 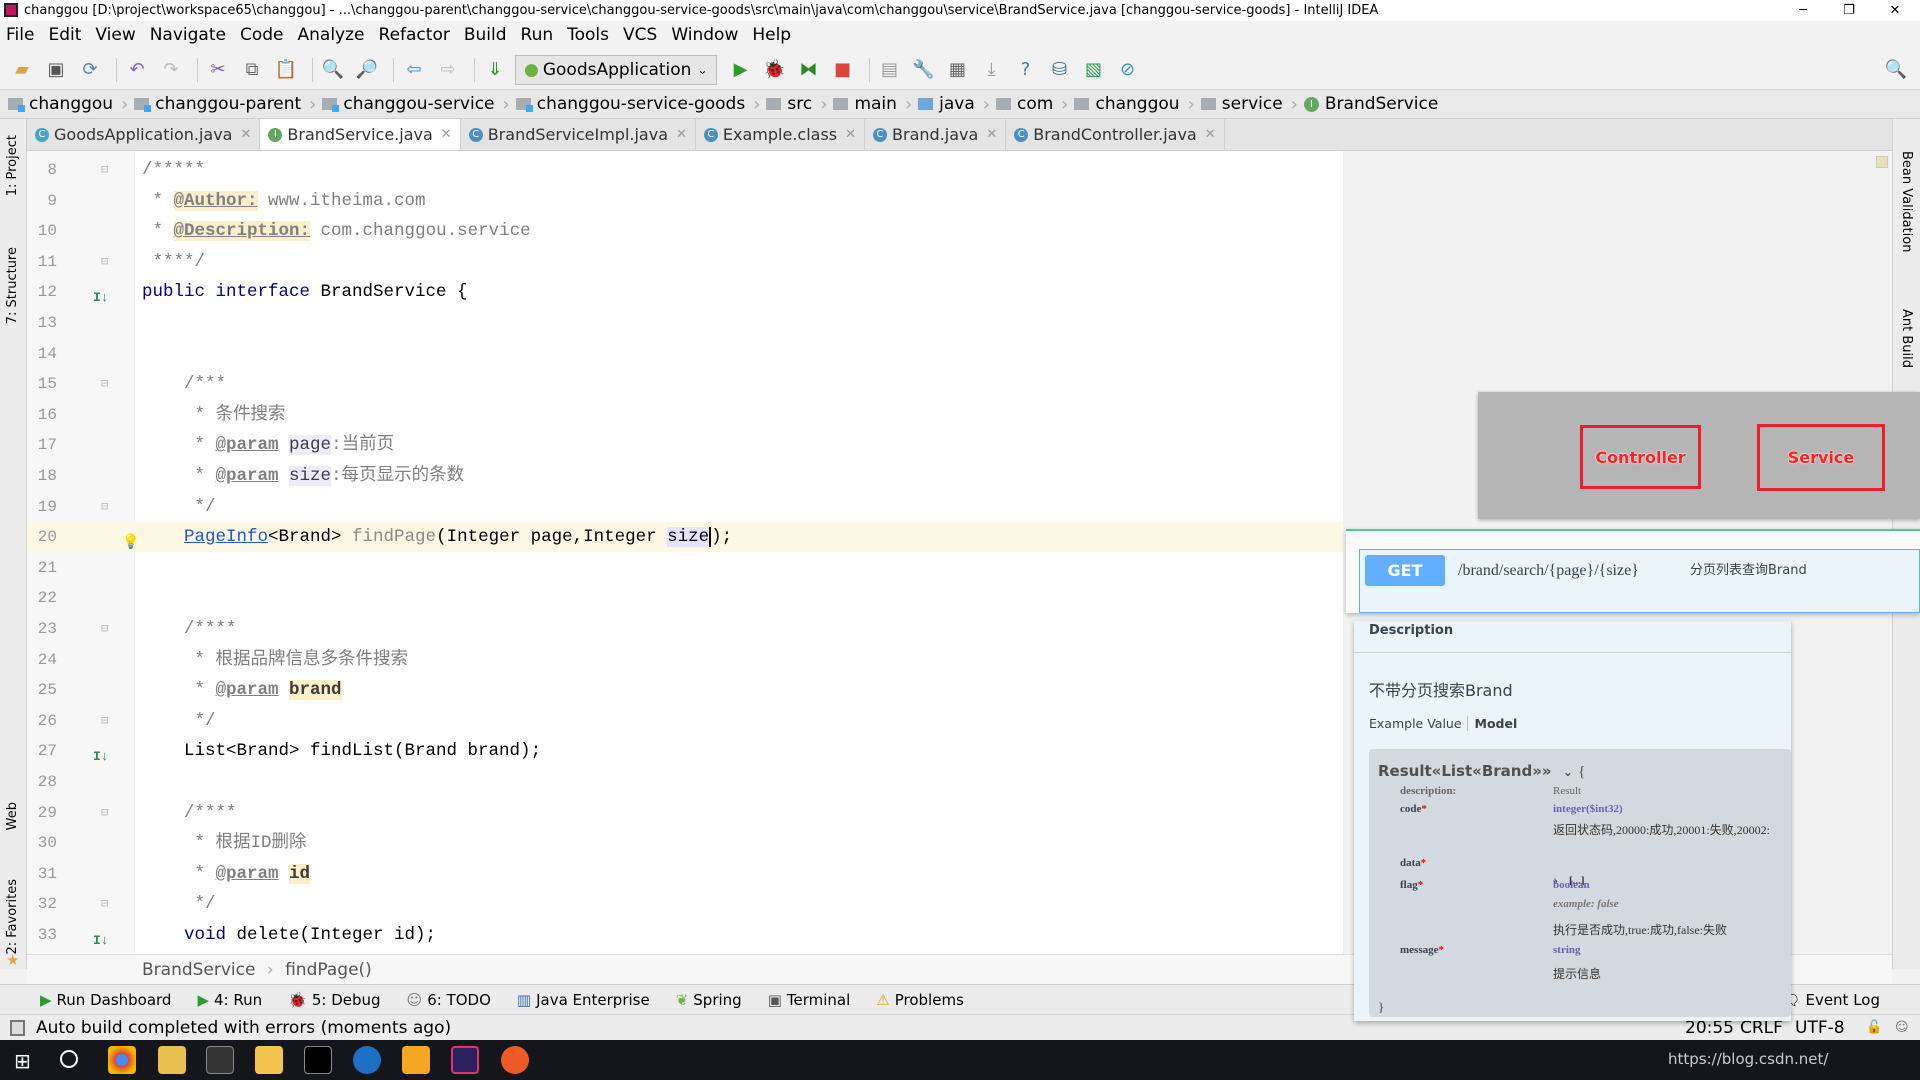 What do you see at coordinates (537, 35) in the screenshot?
I see `menu-run: Run` at bounding box center [537, 35].